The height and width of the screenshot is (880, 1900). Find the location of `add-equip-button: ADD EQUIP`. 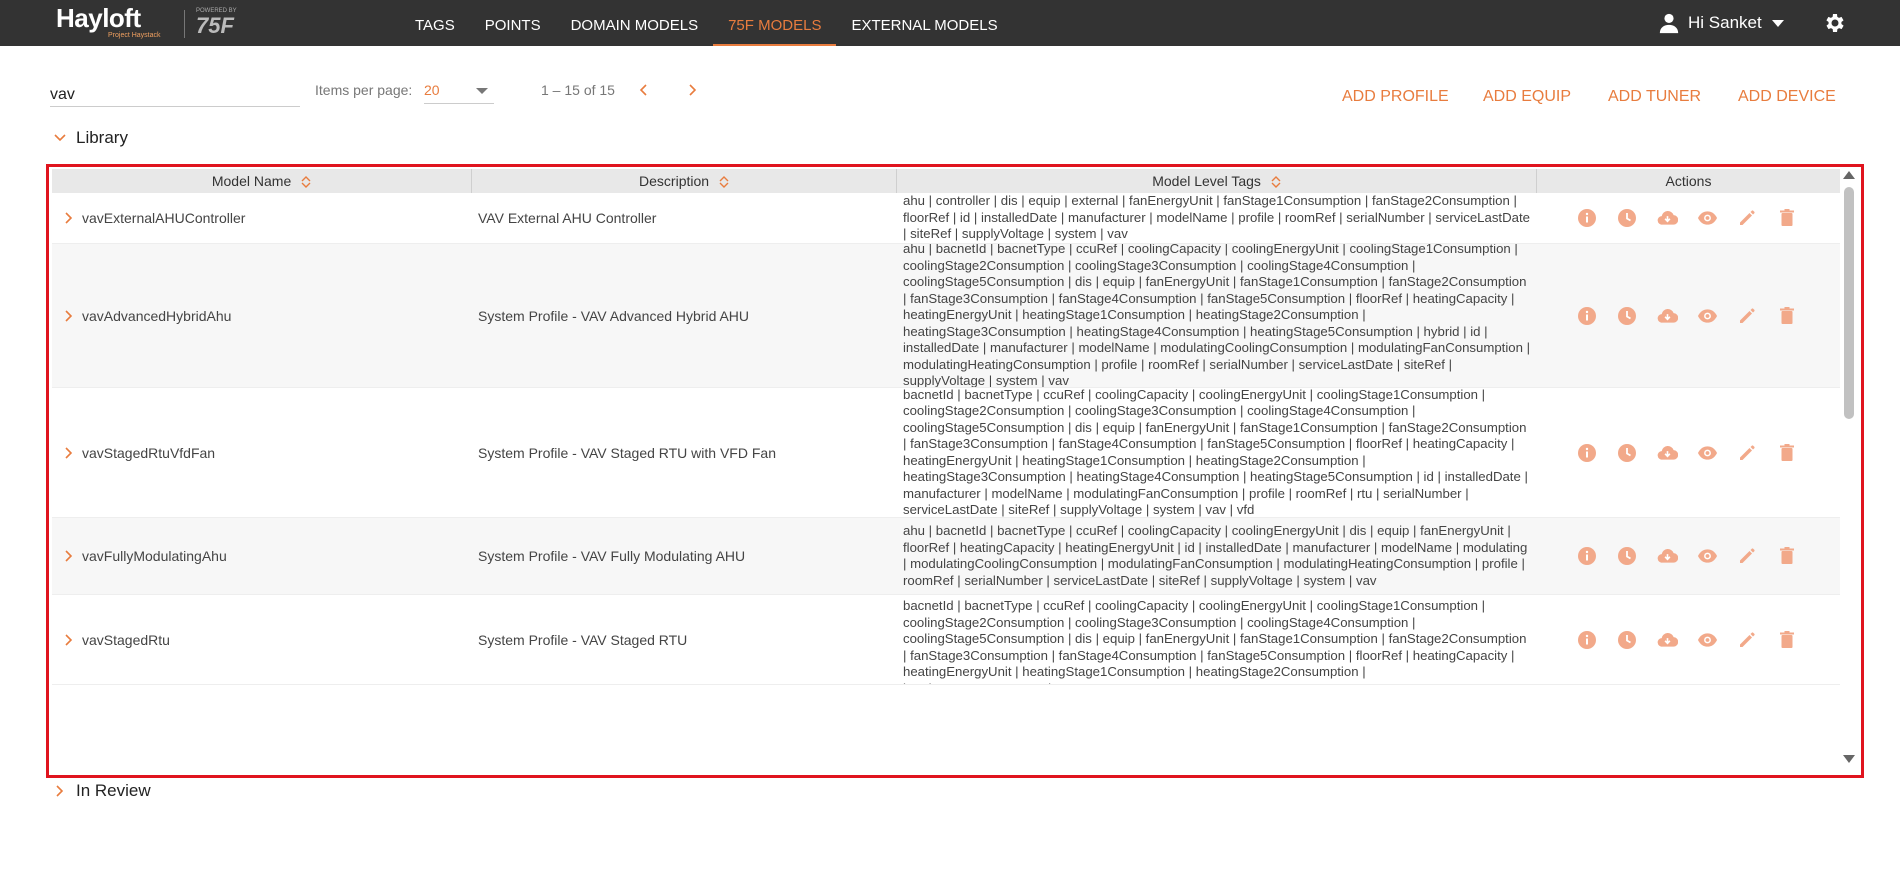

add-equip-button: ADD EQUIP is located at coordinates (1527, 97).